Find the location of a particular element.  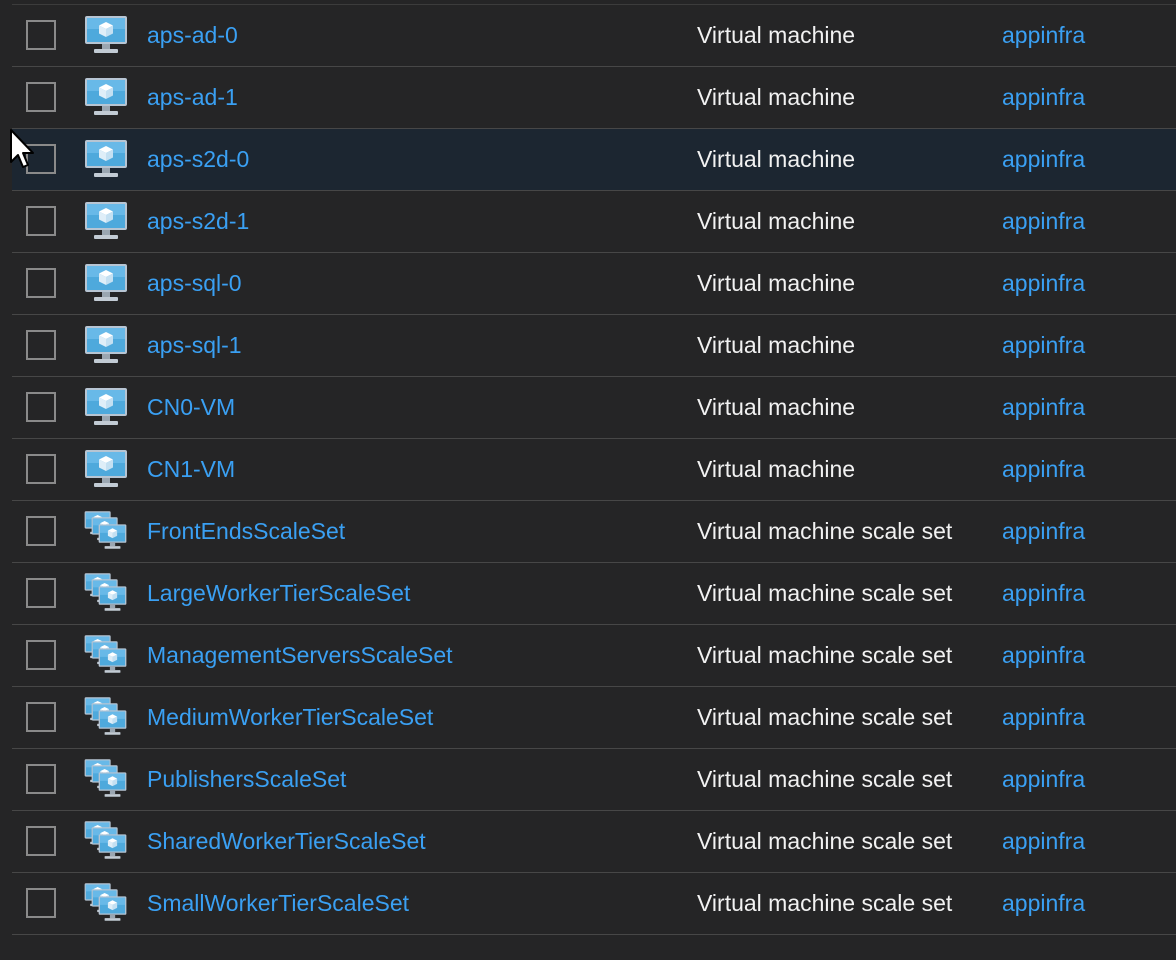

resource-name-link: aps-sql-0 is located at coordinates (194, 283).